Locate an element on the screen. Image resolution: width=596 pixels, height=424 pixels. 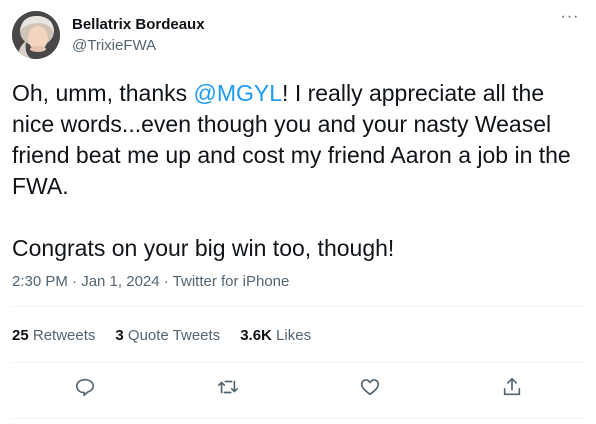
avatar is located at coordinates (36, 35).